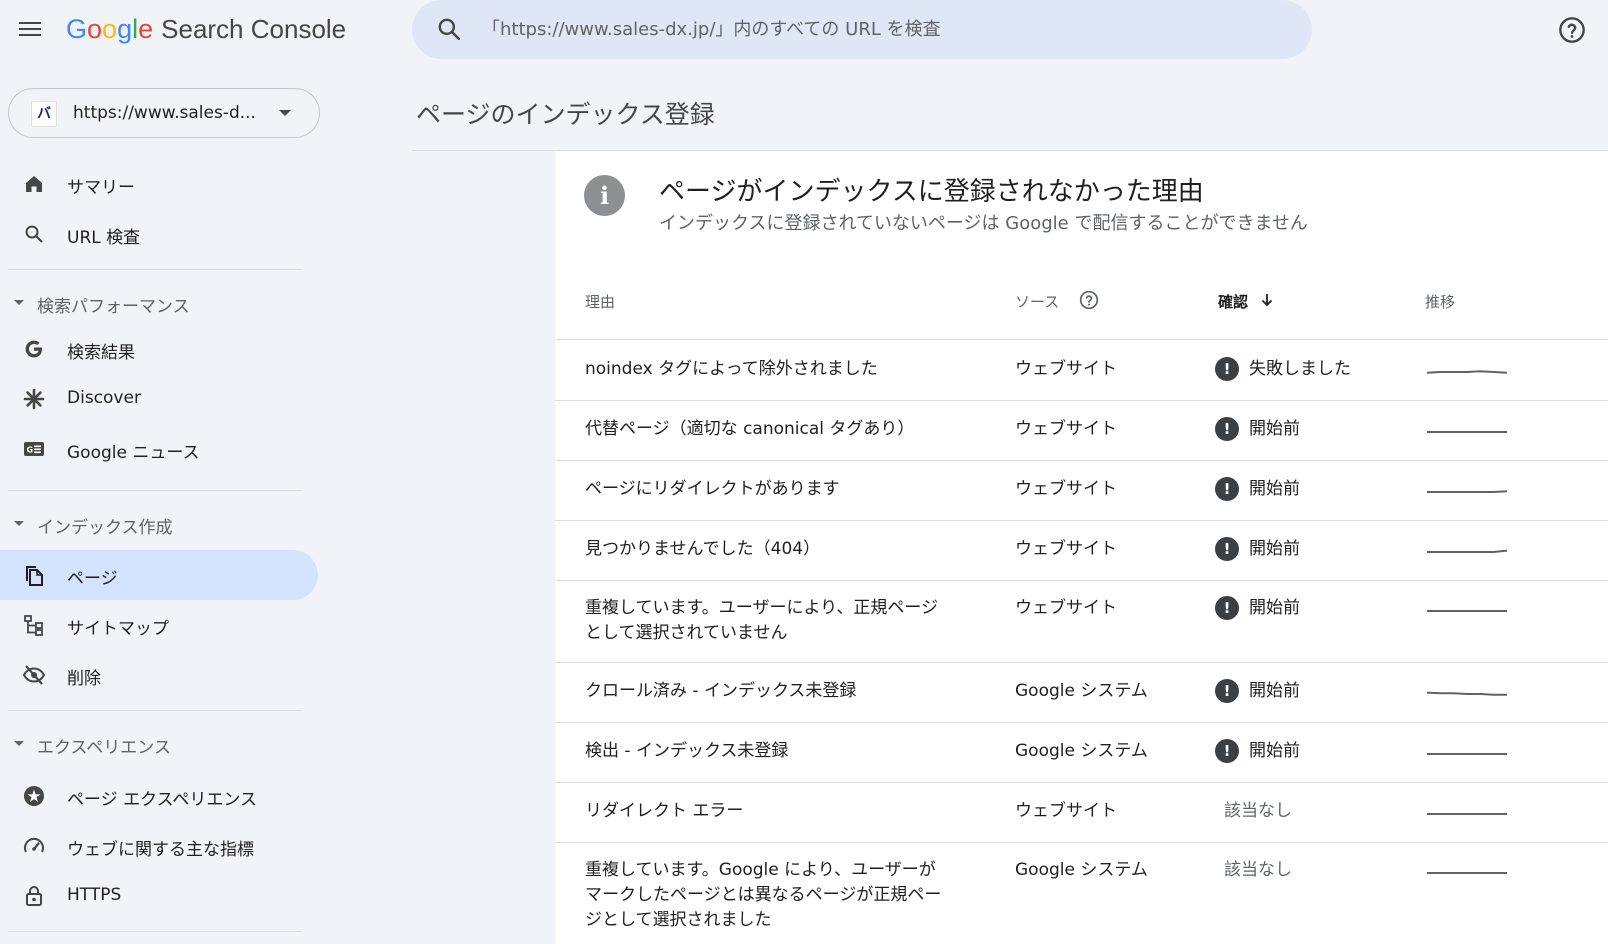 The width and height of the screenshot is (1608, 944). What do you see at coordinates (664, 811) in the screenshot?
I see `reason-cell: リダイレクト エラー` at bounding box center [664, 811].